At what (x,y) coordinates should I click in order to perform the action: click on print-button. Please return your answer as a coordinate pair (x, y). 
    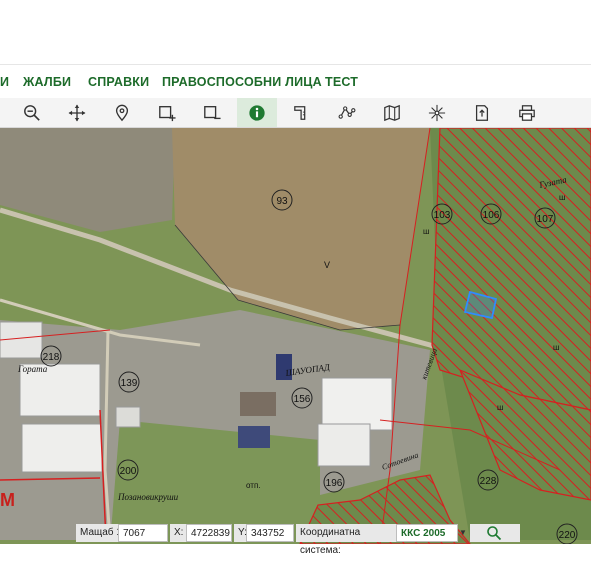
    Looking at the image, I should click on (527, 112).